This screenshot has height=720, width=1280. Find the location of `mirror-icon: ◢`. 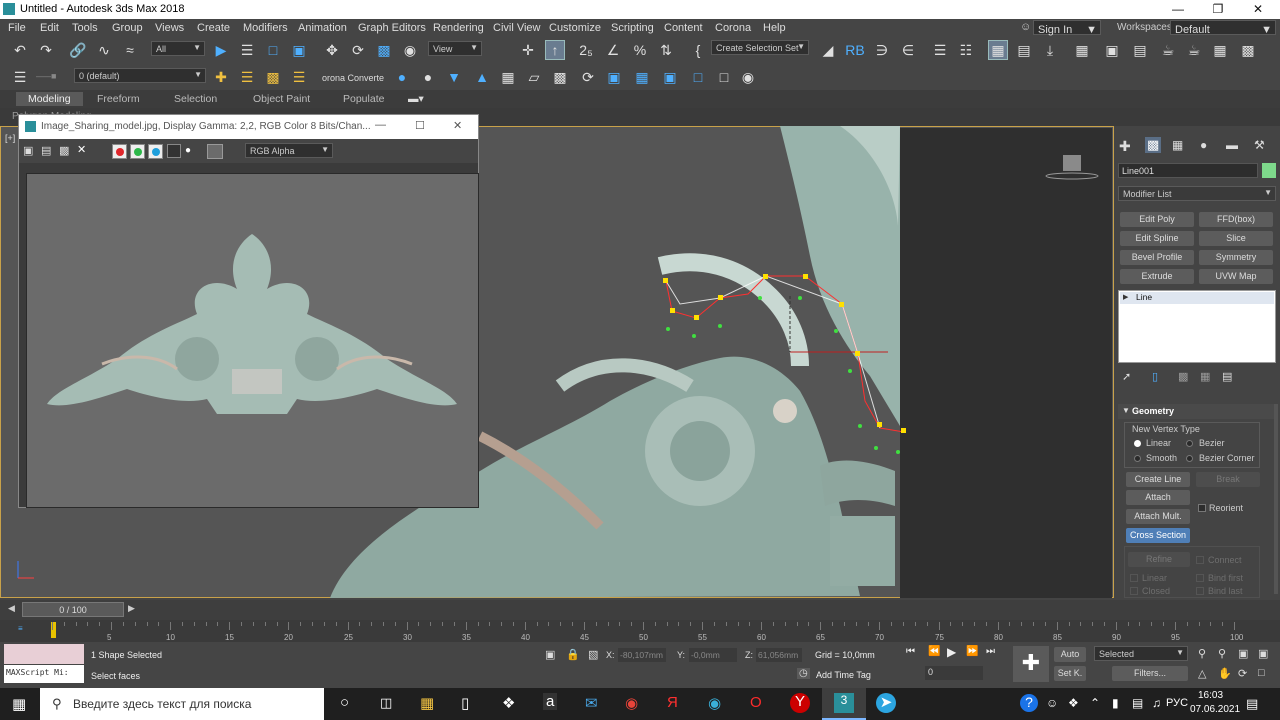

mirror-icon: ◢ is located at coordinates (828, 50).